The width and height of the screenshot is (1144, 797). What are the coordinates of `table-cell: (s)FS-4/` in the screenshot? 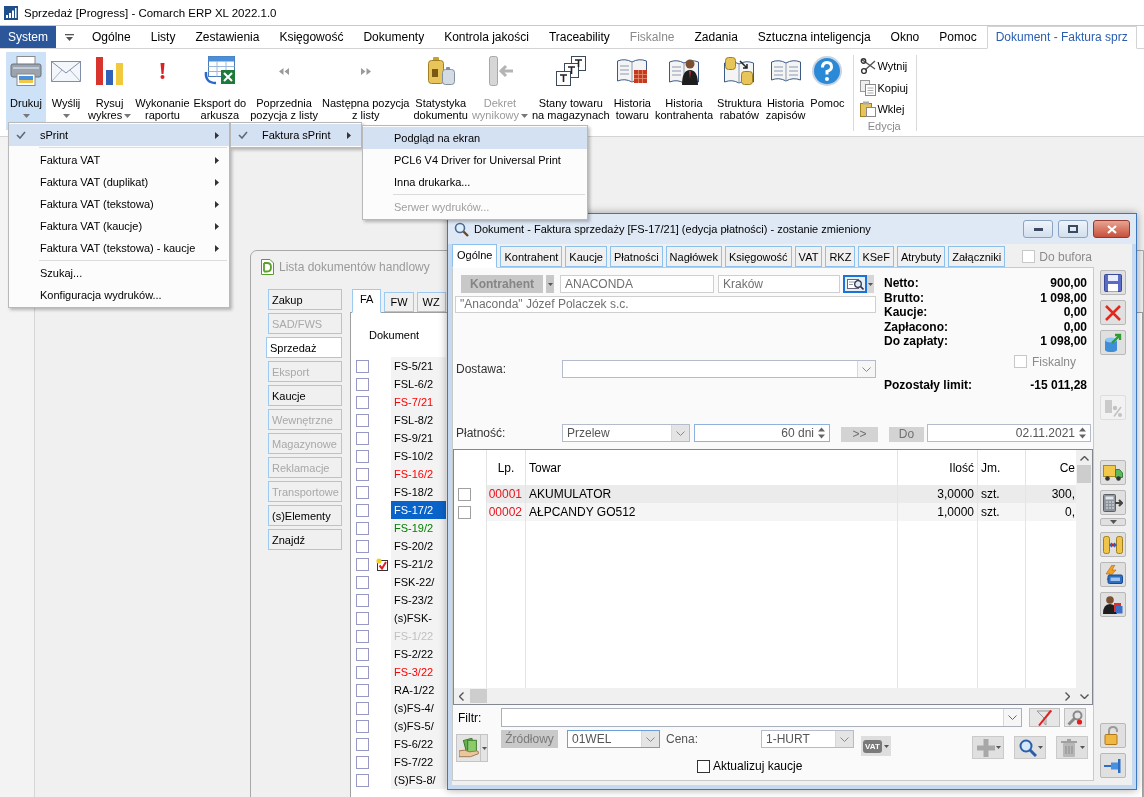 It's located at (418, 708).